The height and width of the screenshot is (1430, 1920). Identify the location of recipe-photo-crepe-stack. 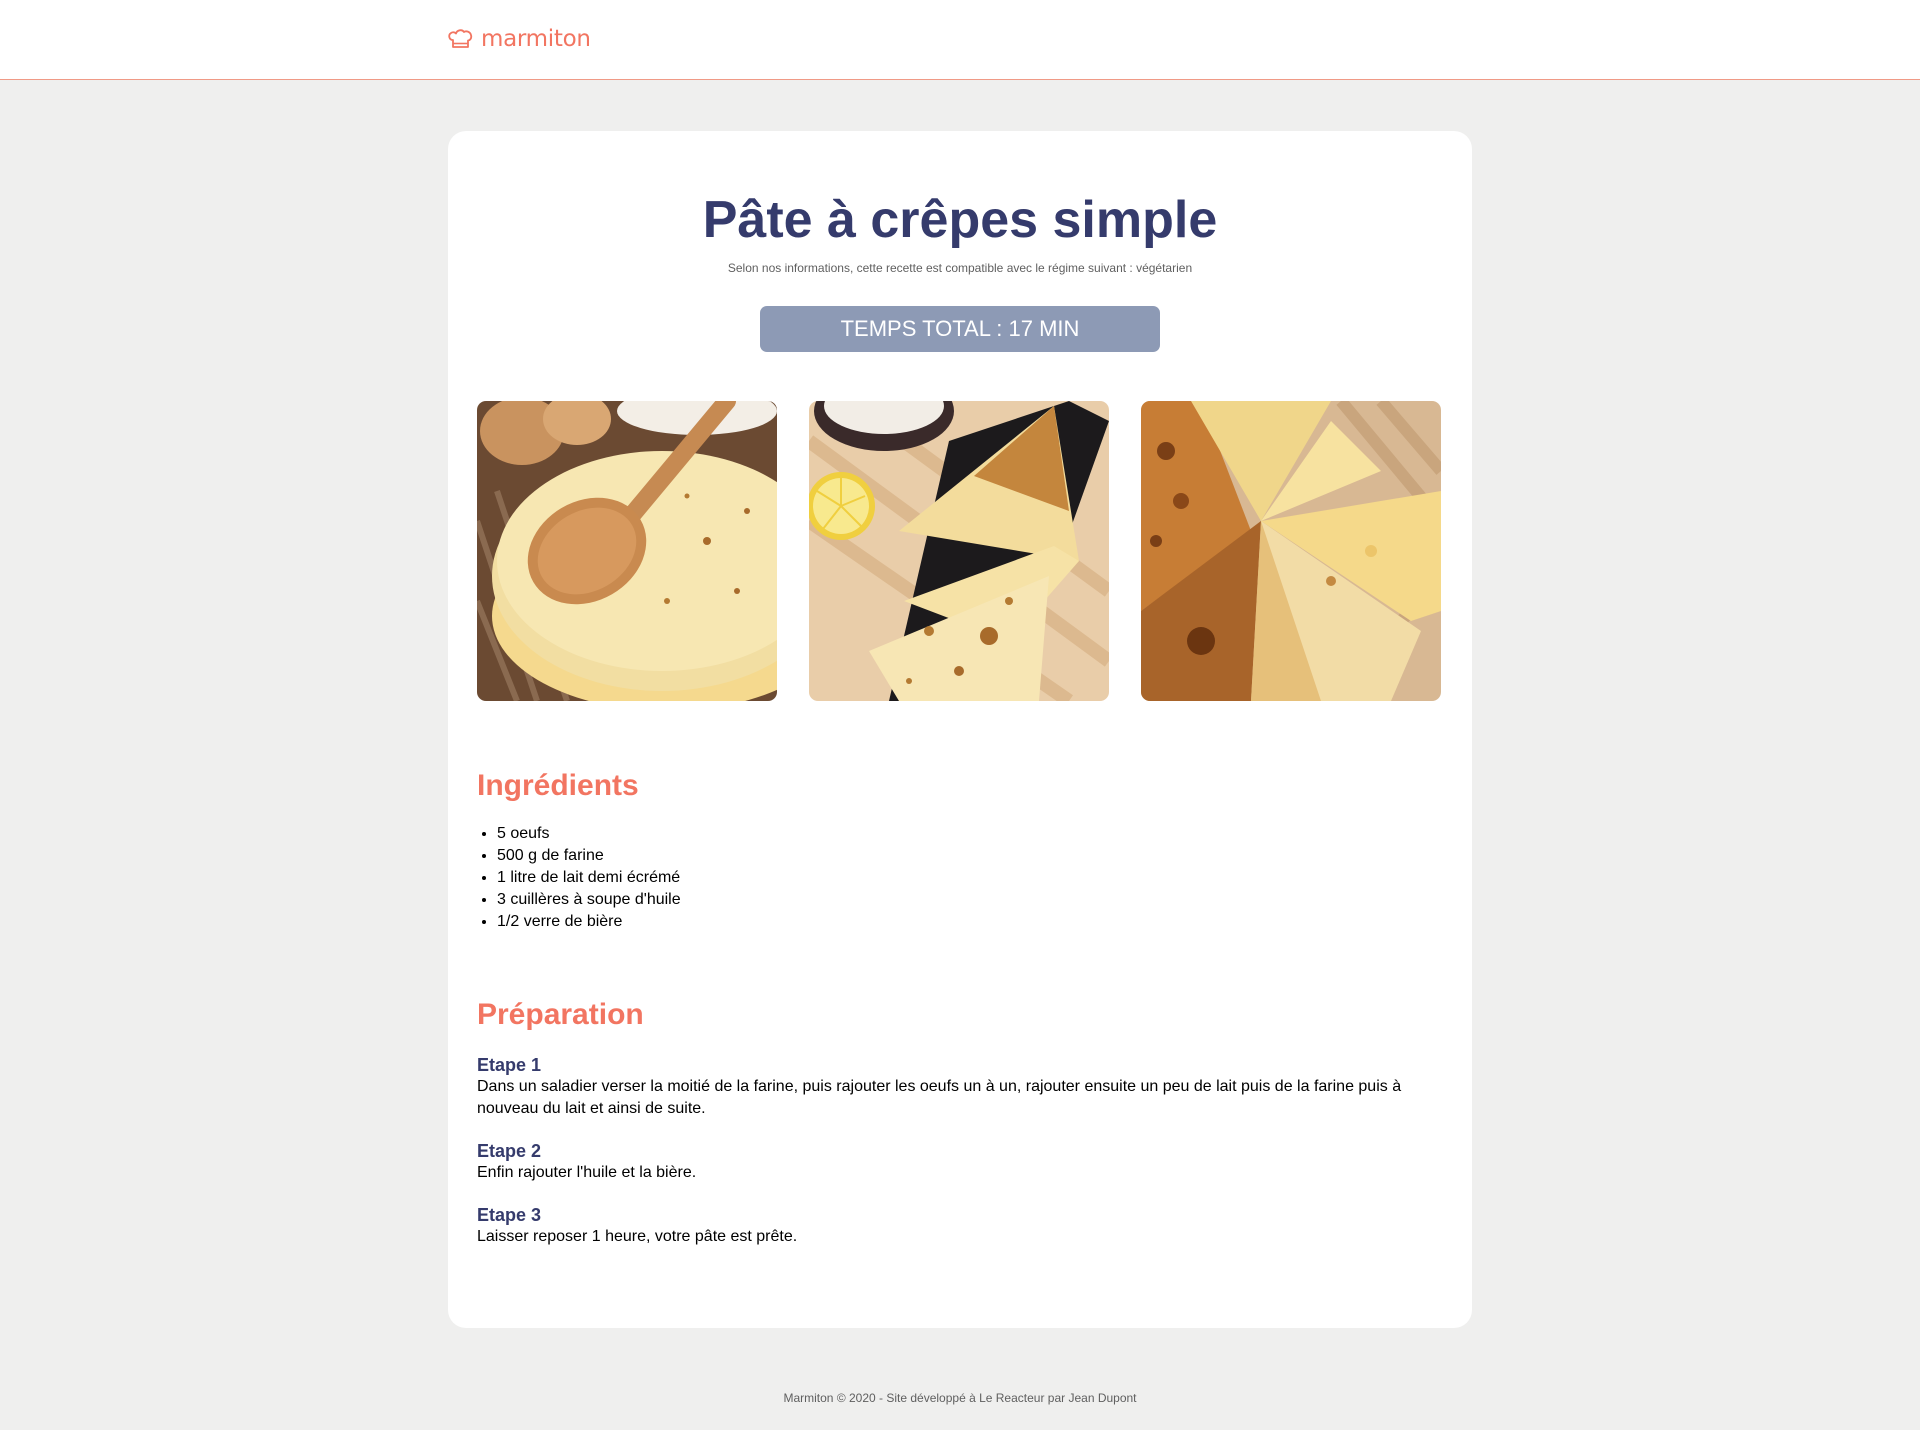
(627, 551).